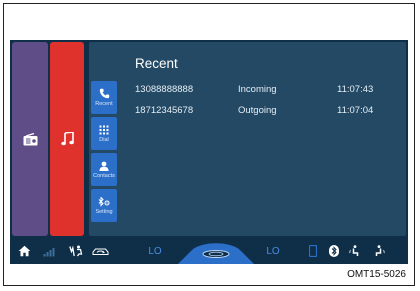 The image size is (420, 291). I want to click on bottom-status-bar: LO LO, so click(209, 251).